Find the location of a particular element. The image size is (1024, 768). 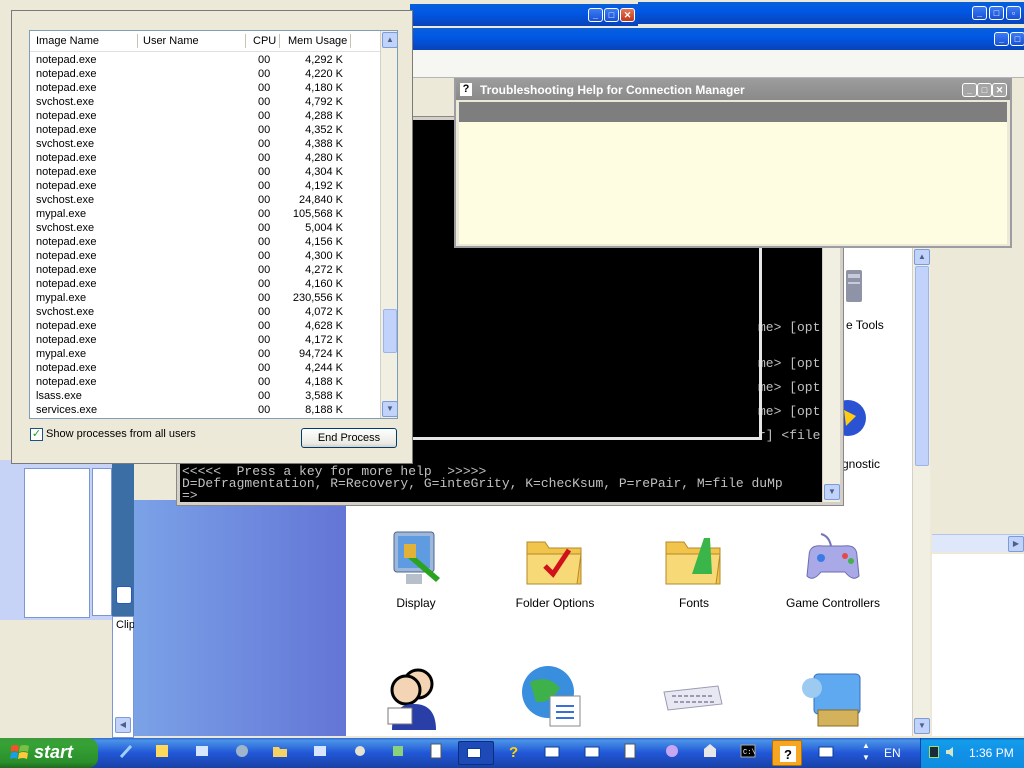

table-row: services.exe 00 8,188 K is located at coordinates (213, 410).